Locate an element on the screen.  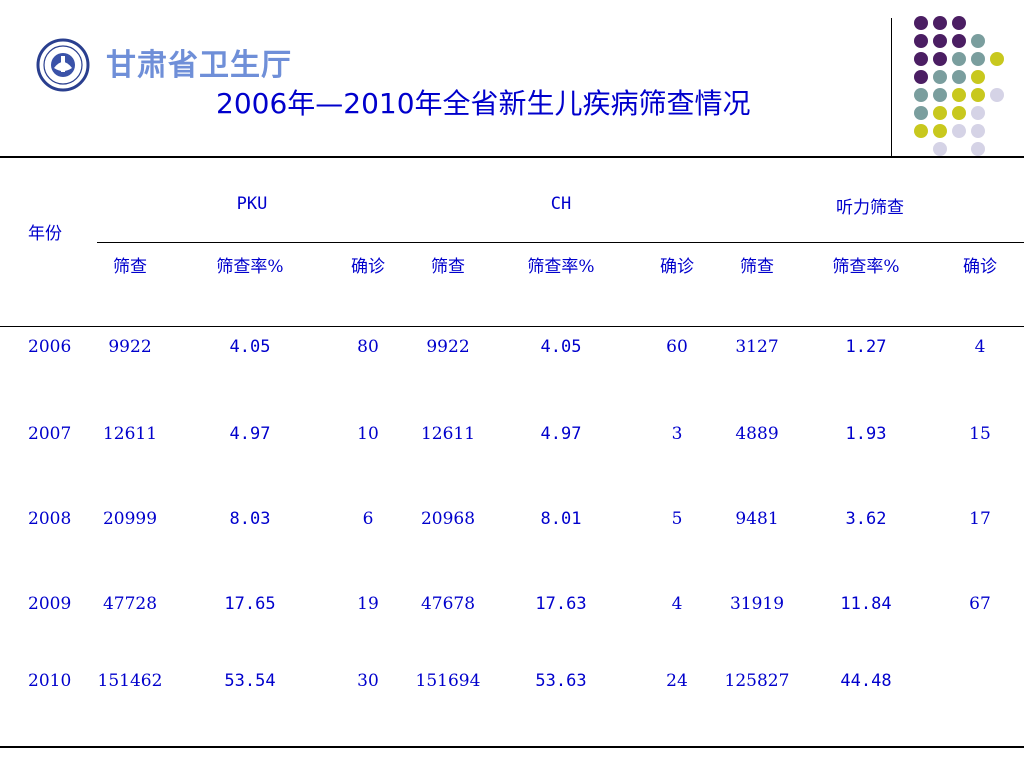
table-cell-hearing-confirmed: 15 is located at coordinates (980, 434).